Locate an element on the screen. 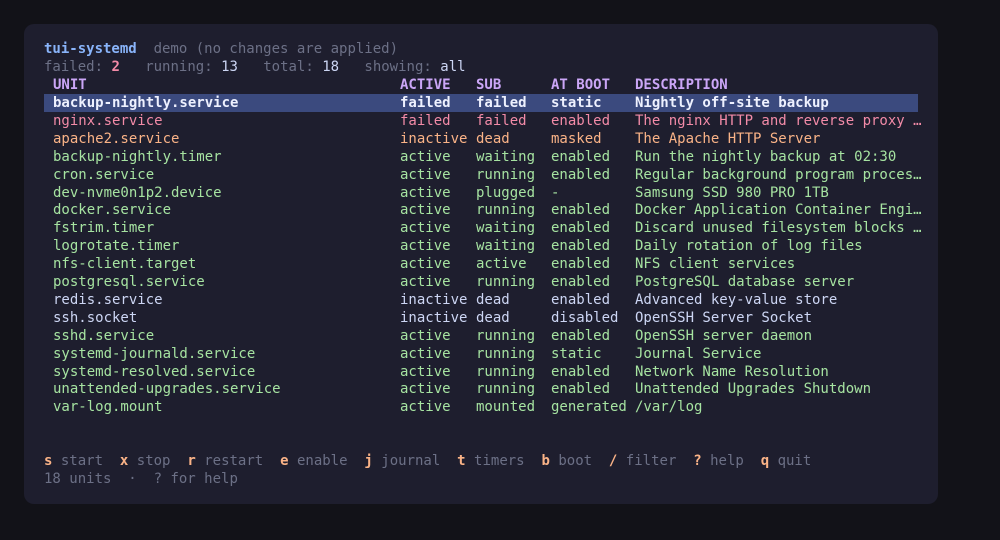 Image resolution: width=1000 pixels, height=540 pixels. unit-name: dev-nvme0n1p2.device is located at coordinates (137, 192).